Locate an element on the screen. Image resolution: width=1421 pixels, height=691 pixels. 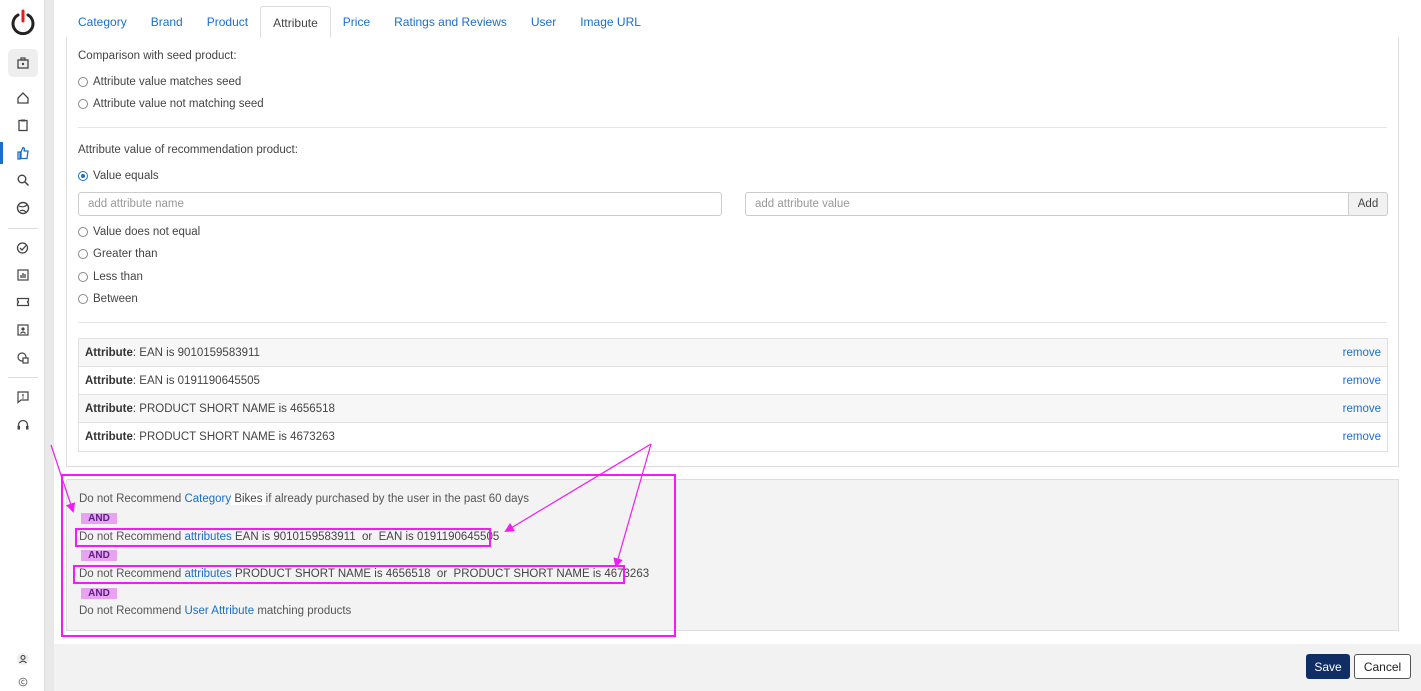
cancel-button: Cancel is located at coordinates (1382, 666).